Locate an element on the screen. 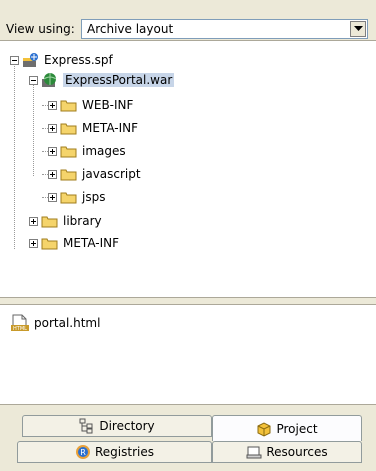 The height and width of the screenshot is (471, 376). tree-node-folder: javascript is located at coordinates (94, 174).